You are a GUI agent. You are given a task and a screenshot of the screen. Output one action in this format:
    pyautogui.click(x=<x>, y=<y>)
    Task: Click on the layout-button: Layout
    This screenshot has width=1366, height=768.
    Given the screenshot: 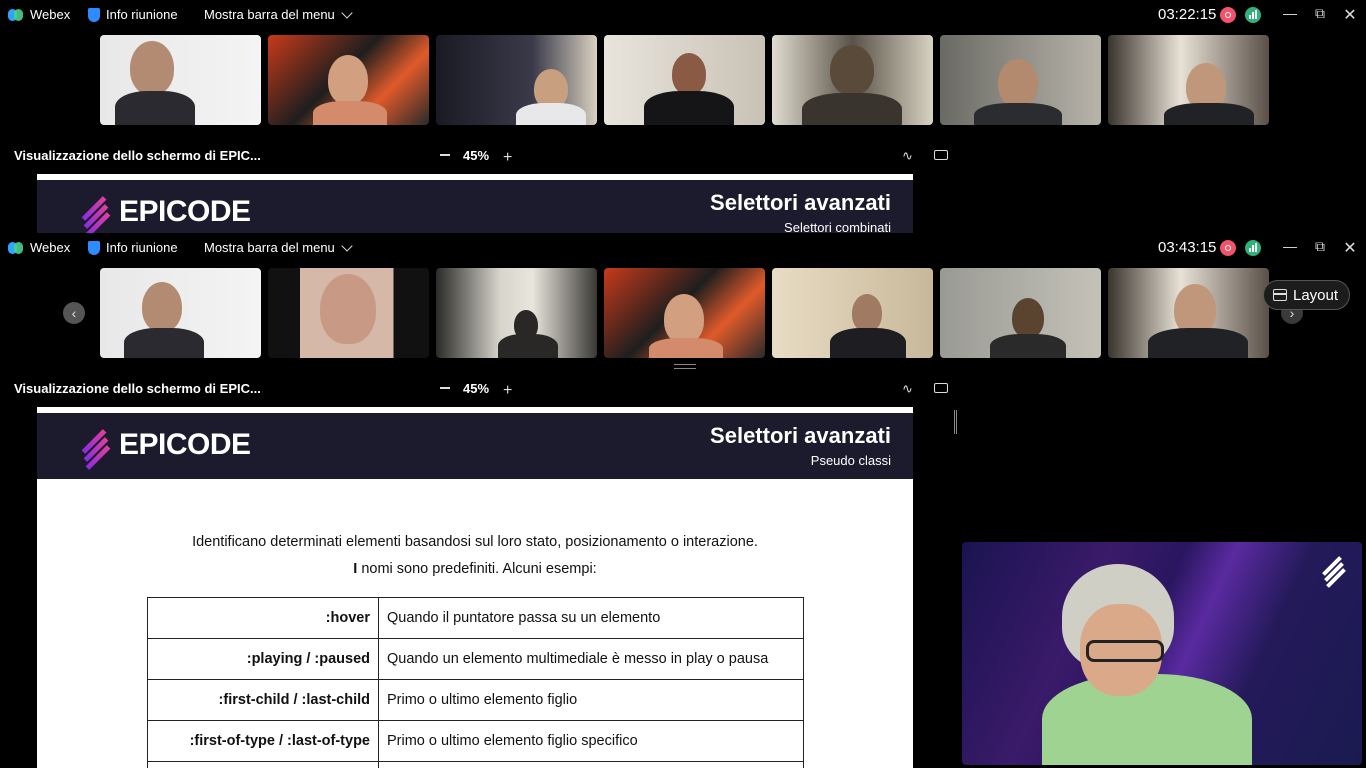 What is the action you would take?
    pyautogui.click(x=1306, y=295)
    